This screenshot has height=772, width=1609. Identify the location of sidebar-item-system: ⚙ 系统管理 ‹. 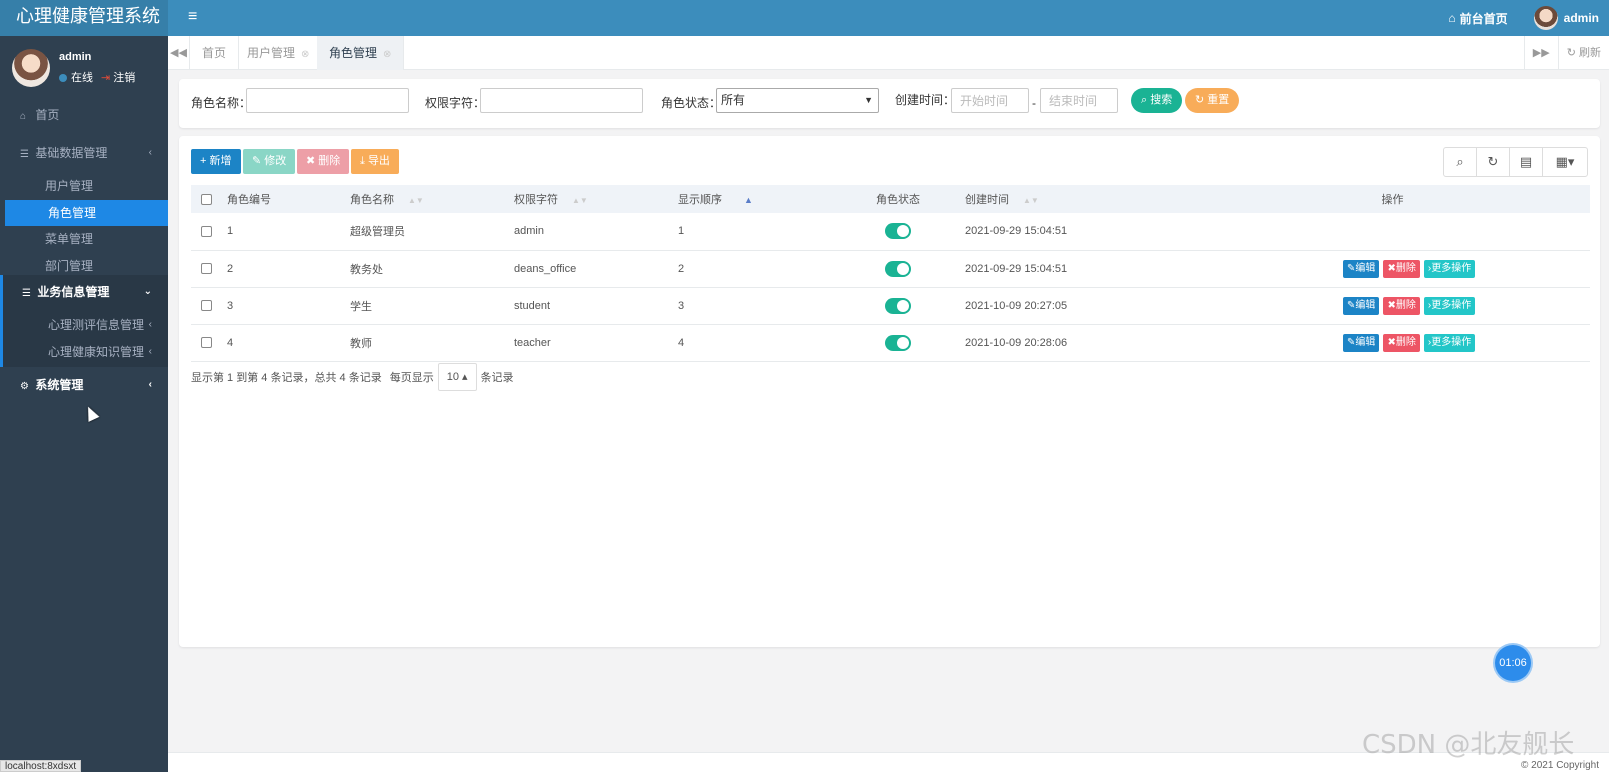
(84, 385).